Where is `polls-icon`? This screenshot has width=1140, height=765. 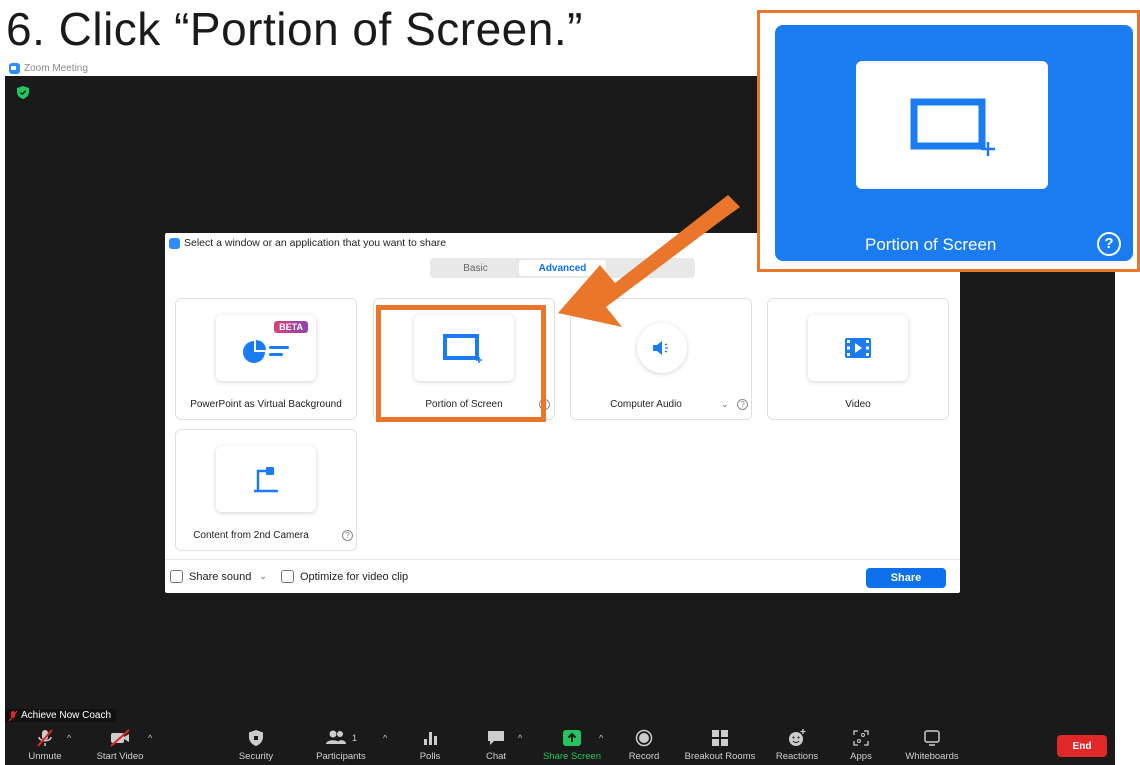
polls-icon is located at coordinates (430, 738).